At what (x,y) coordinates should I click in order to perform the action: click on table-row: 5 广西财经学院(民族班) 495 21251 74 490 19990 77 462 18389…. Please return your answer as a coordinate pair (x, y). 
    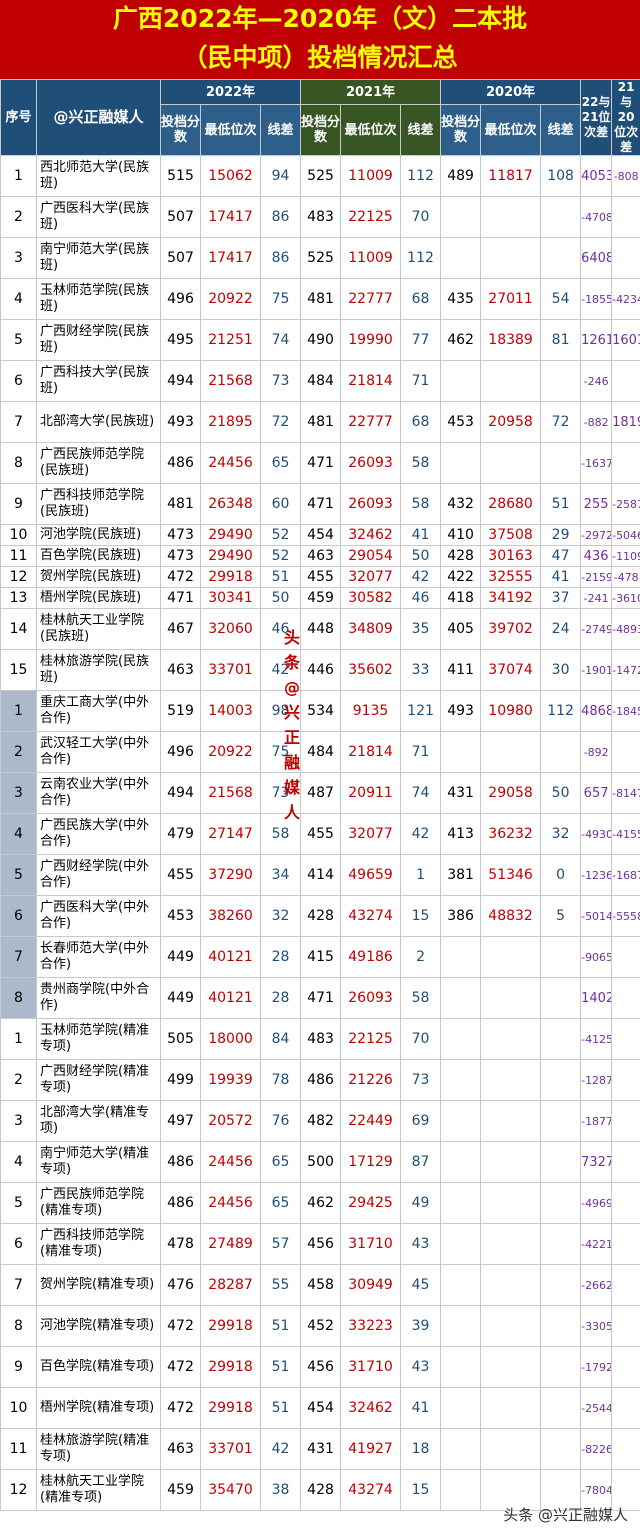
    Looking at the image, I should click on (320, 340).